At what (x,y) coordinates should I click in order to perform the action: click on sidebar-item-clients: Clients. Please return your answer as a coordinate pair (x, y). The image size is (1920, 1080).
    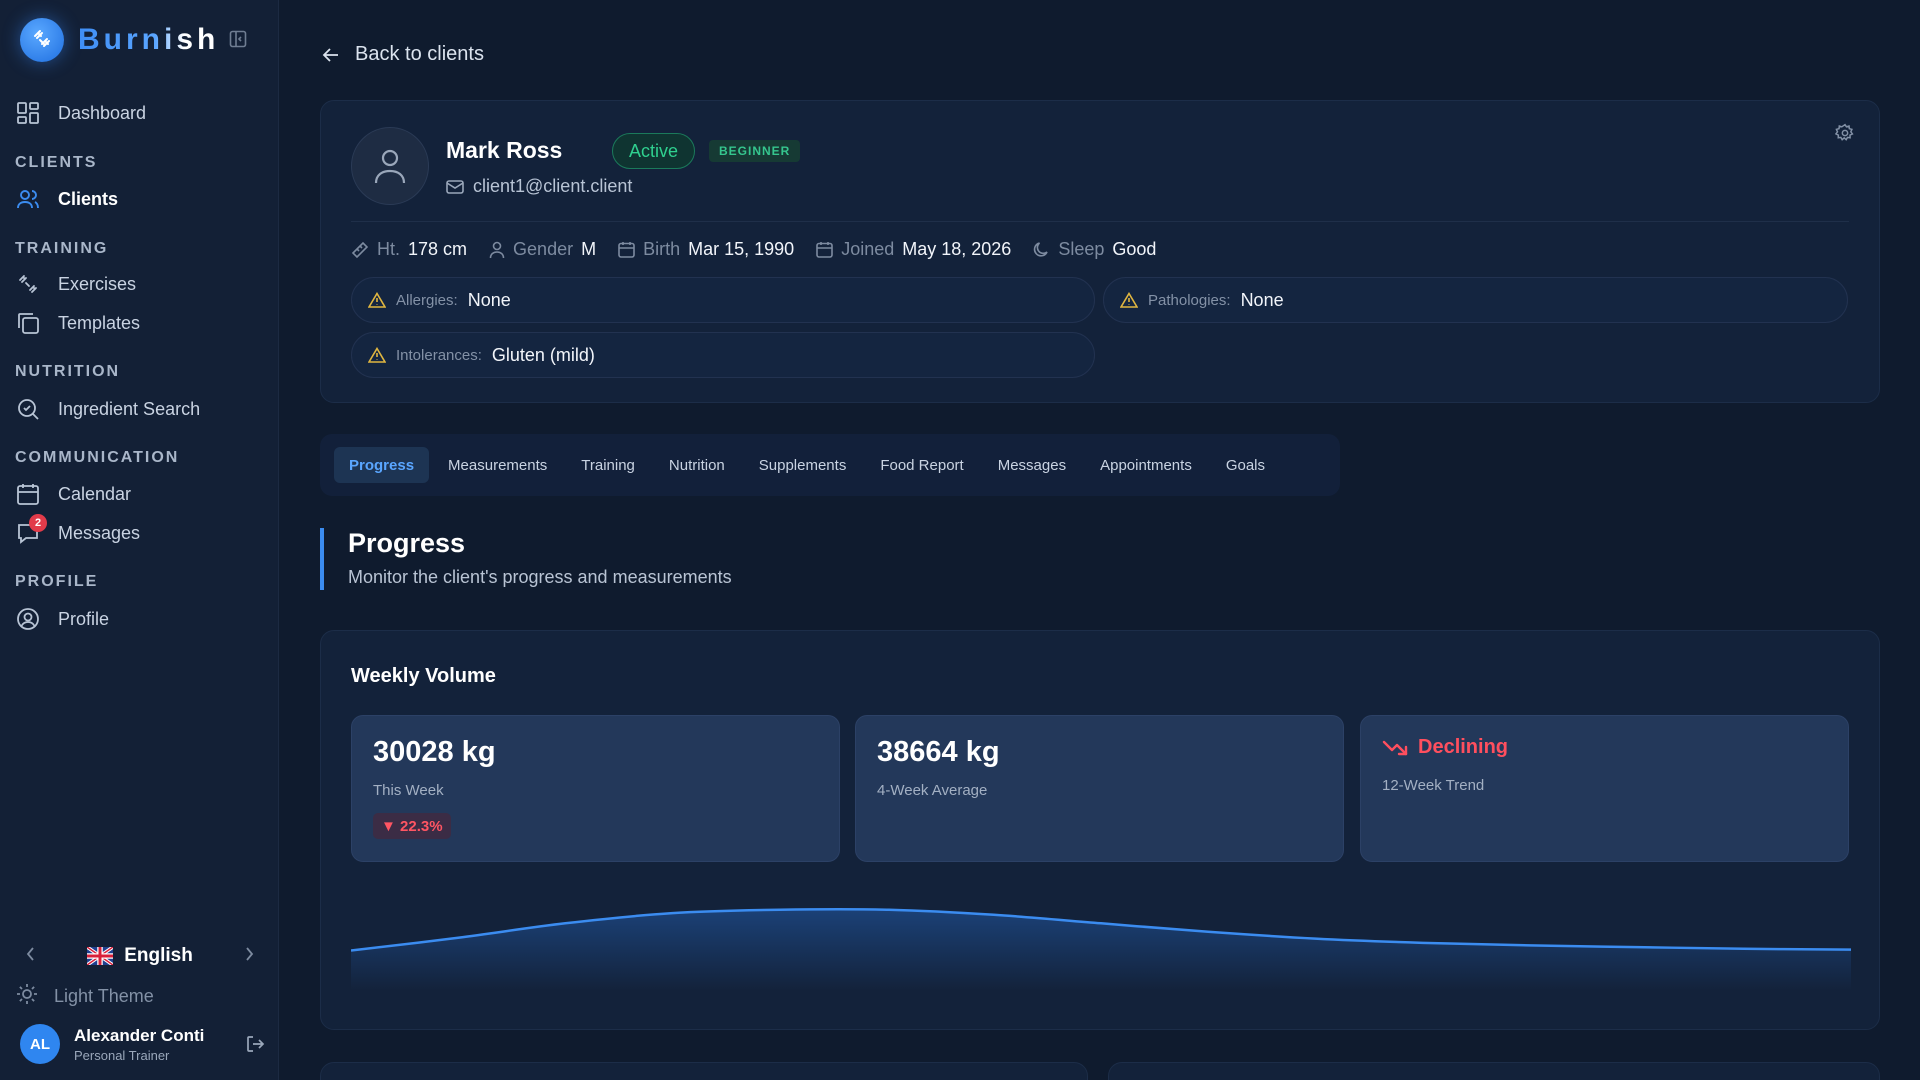
    Looking at the image, I should click on (66, 199).